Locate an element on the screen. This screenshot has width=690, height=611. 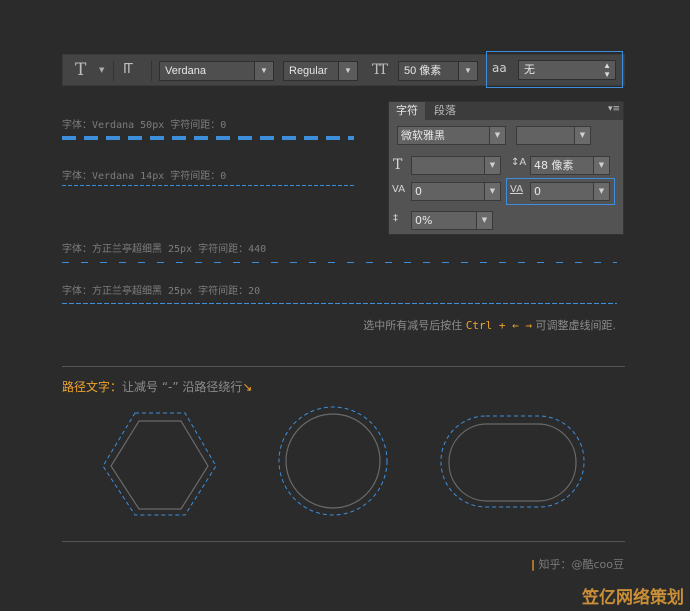
pill-dashed is located at coordinates (512, 461).